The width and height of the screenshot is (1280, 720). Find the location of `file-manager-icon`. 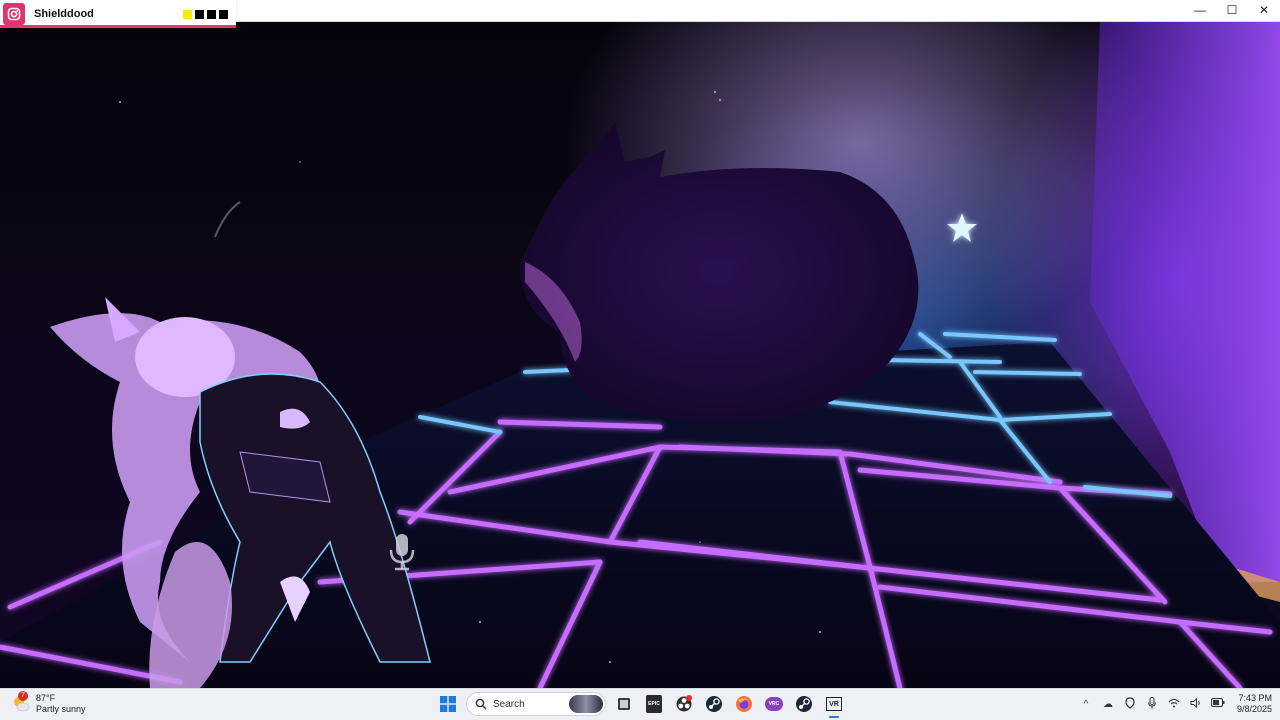

file-manager-icon is located at coordinates (624, 704).